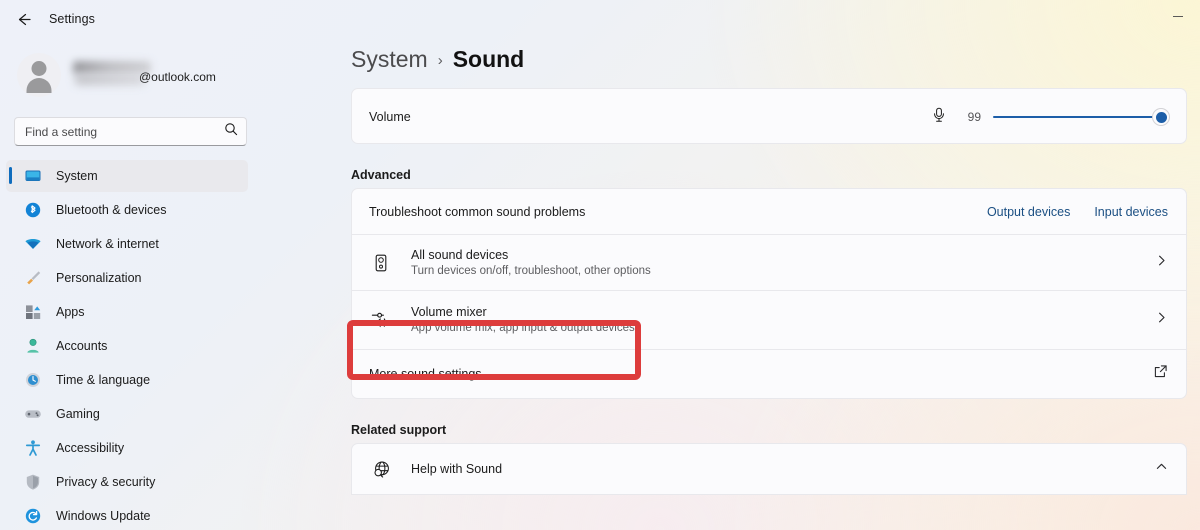 The height and width of the screenshot is (530, 1200). I want to click on clock-icon, so click(33, 380).